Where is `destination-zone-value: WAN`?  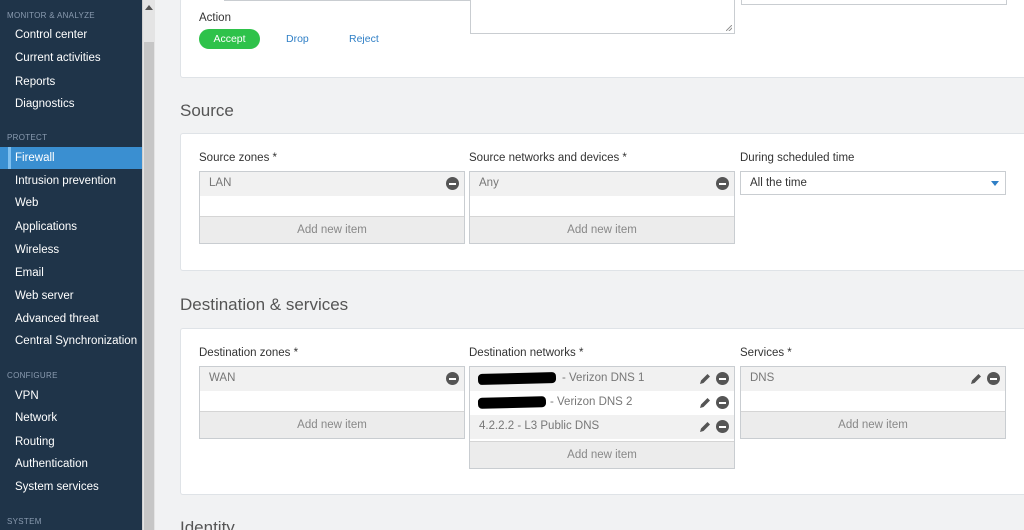
destination-zone-value: WAN is located at coordinates (222, 378).